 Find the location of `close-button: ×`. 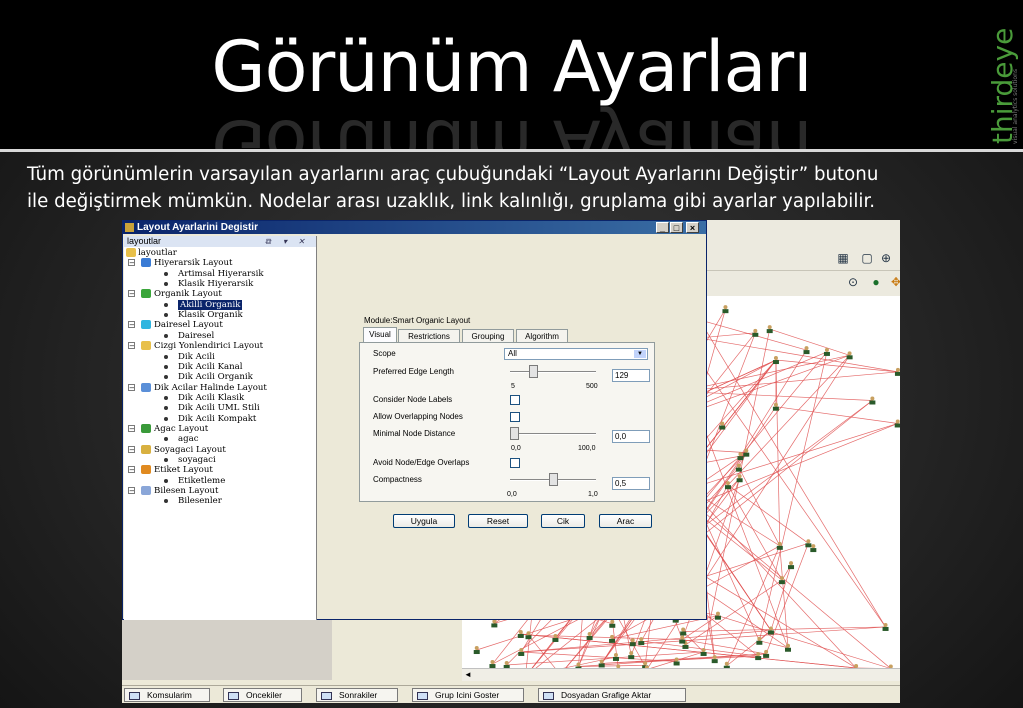

close-button: × is located at coordinates (692, 227).